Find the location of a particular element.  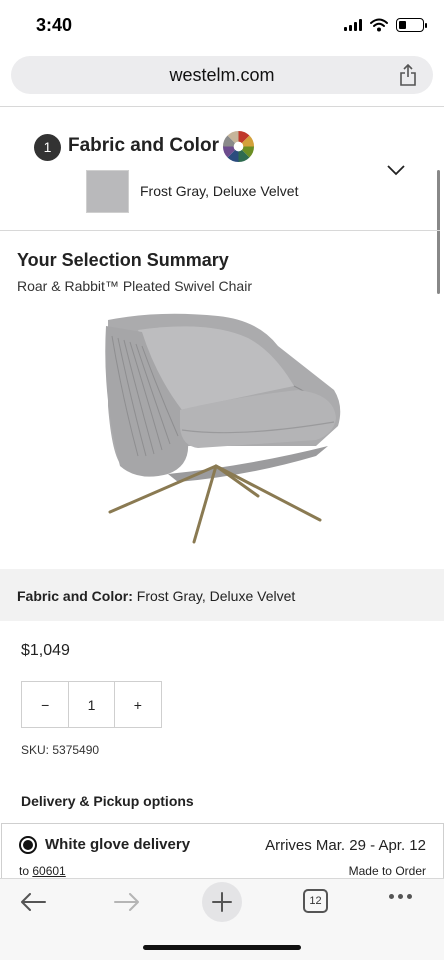

cellular-signal-icon is located at coordinates (353, 25).